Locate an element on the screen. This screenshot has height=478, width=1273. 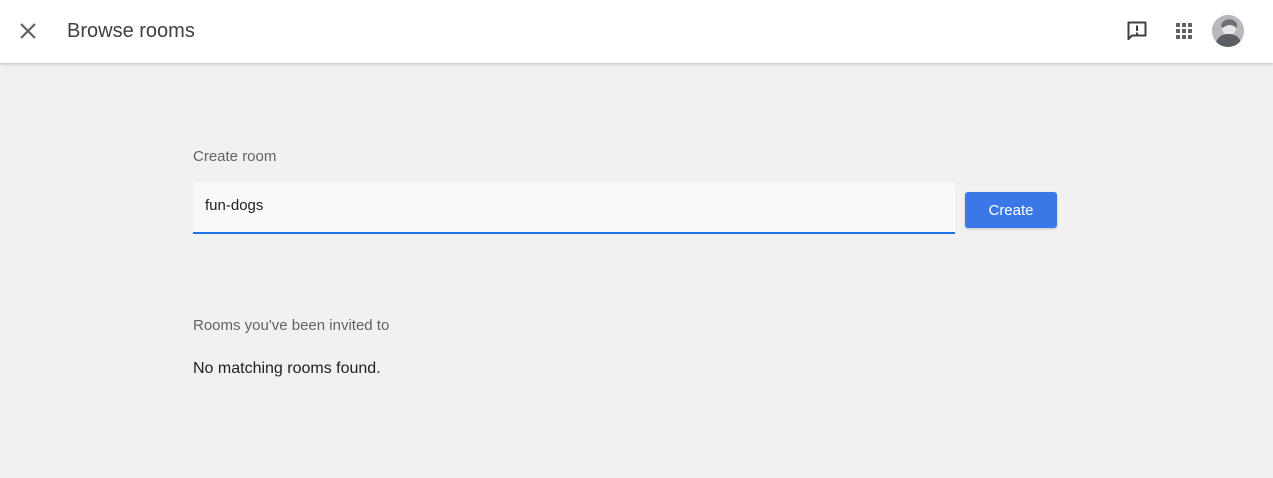
room-name-field is located at coordinates (574, 208).